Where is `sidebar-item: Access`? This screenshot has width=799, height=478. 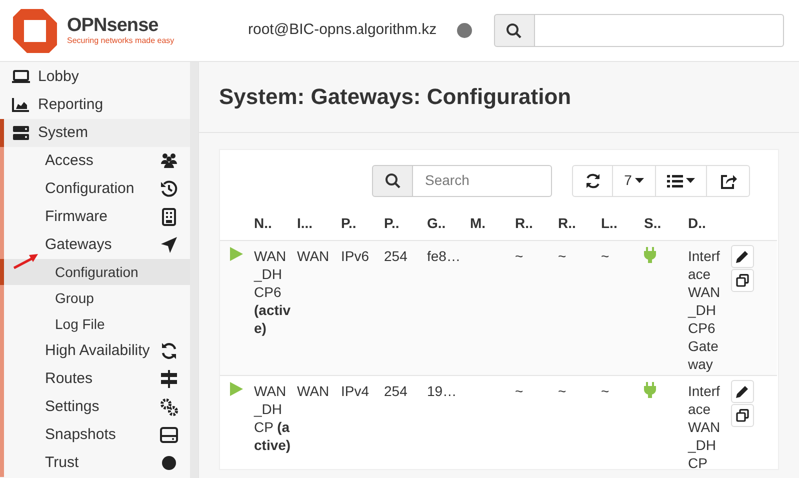 sidebar-item: Access is located at coordinates (95, 161).